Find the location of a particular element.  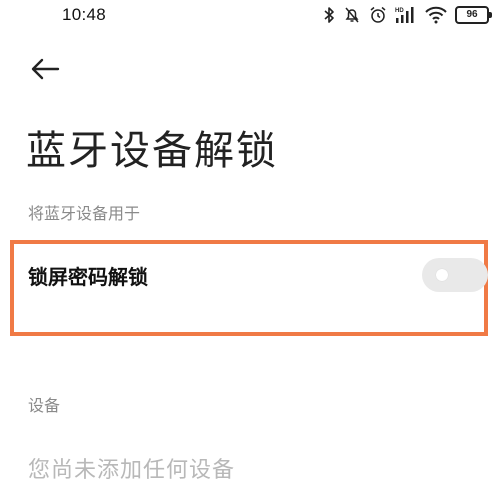

mute-icon is located at coordinates (352, 15).